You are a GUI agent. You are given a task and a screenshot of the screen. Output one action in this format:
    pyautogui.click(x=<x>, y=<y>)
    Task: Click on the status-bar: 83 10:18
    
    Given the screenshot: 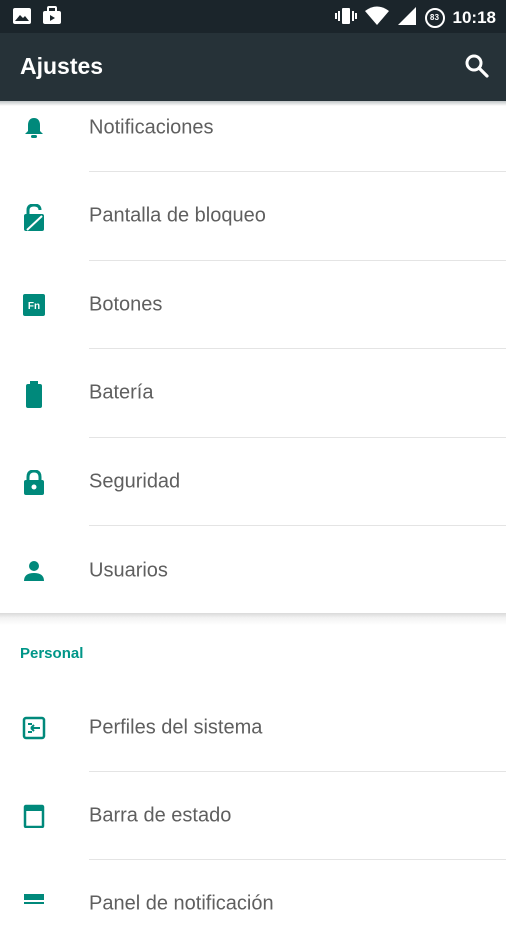 What is the action you would take?
    pyautogui.click(x=253, y=16)
    